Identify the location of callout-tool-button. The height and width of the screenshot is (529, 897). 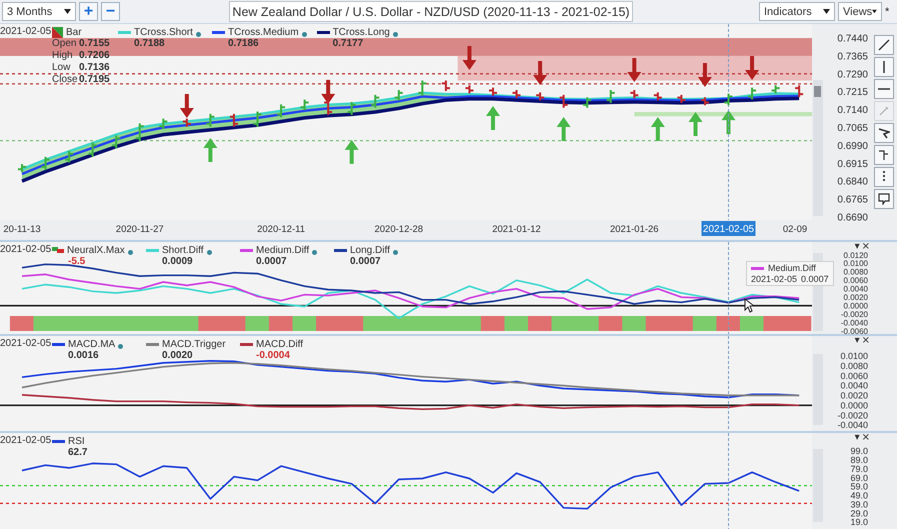
(884, 199).